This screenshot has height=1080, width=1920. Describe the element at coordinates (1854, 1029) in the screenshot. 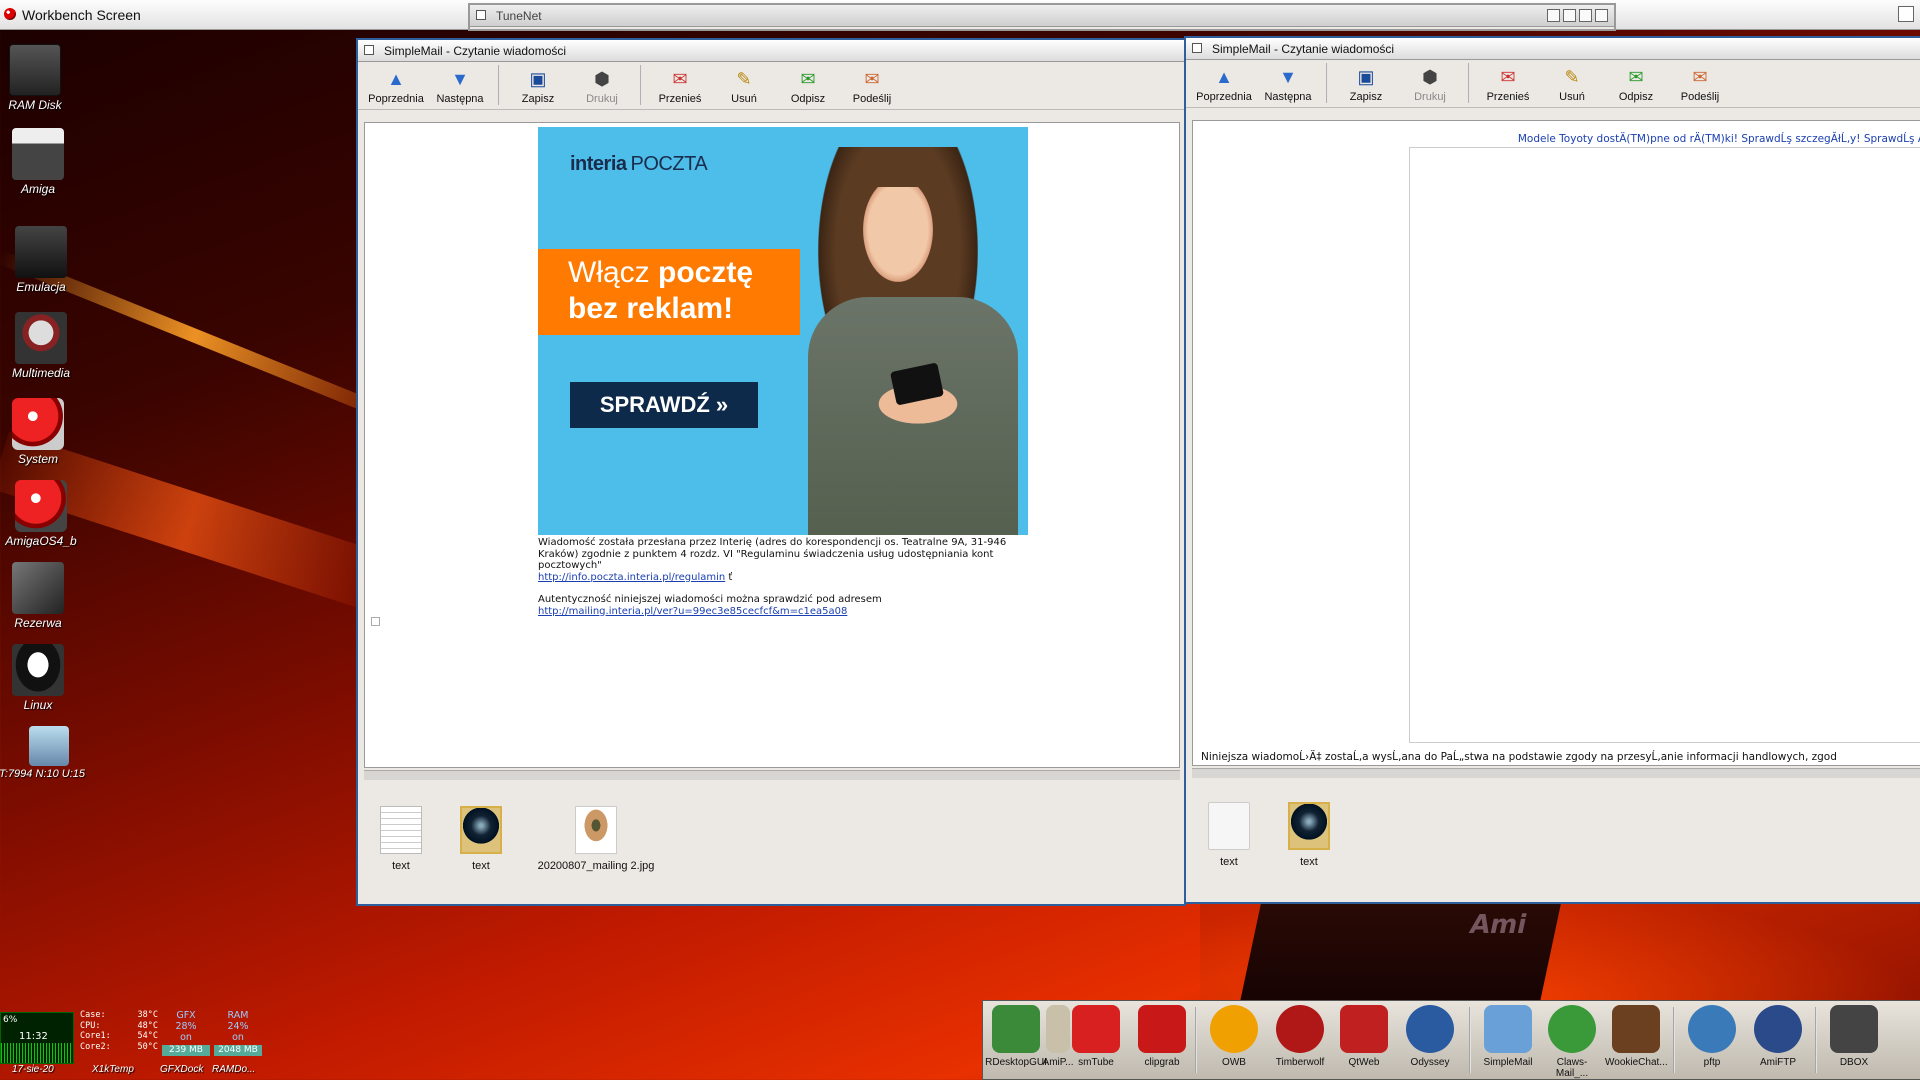

I see `dropbox-icon` at that location.